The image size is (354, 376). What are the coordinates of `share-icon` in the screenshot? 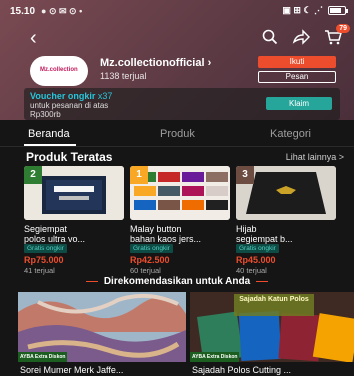 It's located at (301, 37).